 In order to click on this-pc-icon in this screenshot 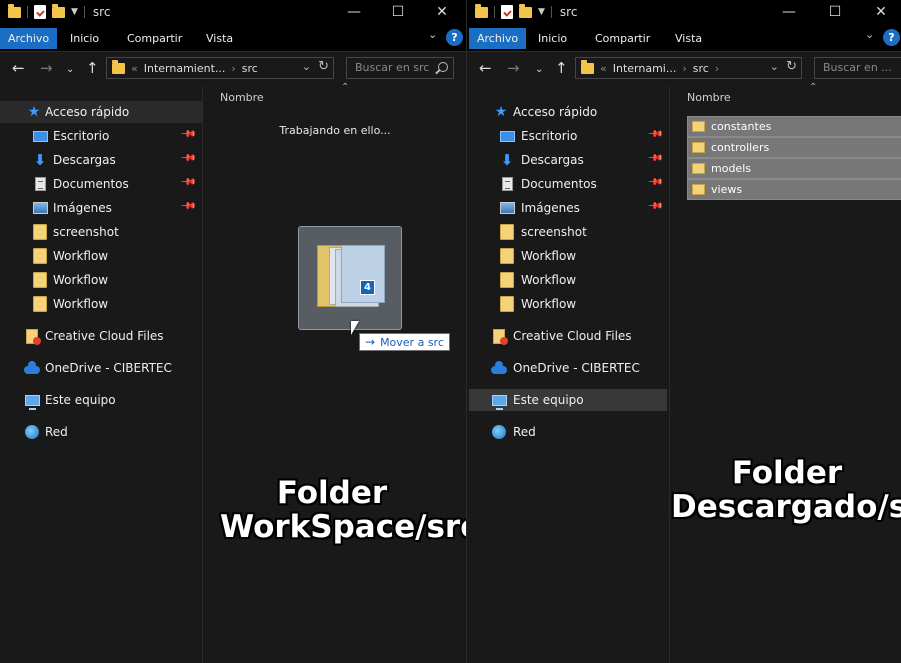, I will do `click(499, 401)`.